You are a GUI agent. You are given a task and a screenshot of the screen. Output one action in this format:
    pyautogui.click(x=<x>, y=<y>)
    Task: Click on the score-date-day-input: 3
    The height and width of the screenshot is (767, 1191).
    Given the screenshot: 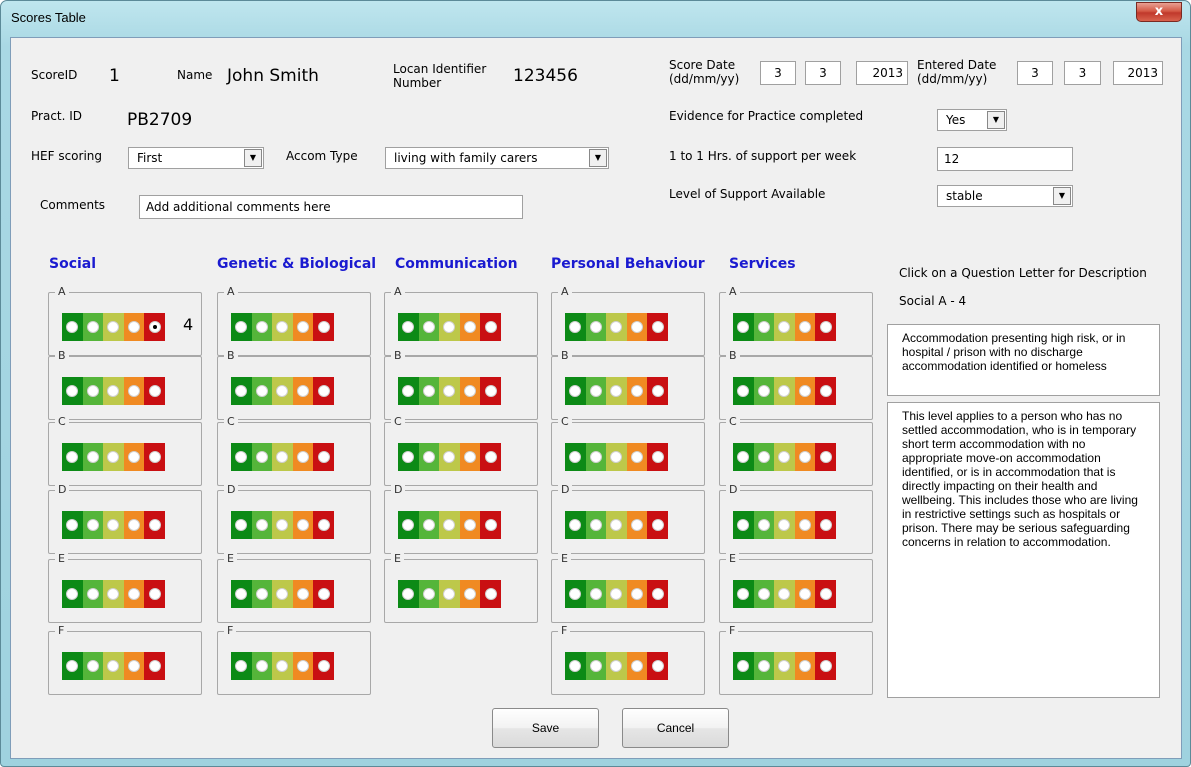 What is the action you would take?
    pyautogui.click(x=778, y=73)
    